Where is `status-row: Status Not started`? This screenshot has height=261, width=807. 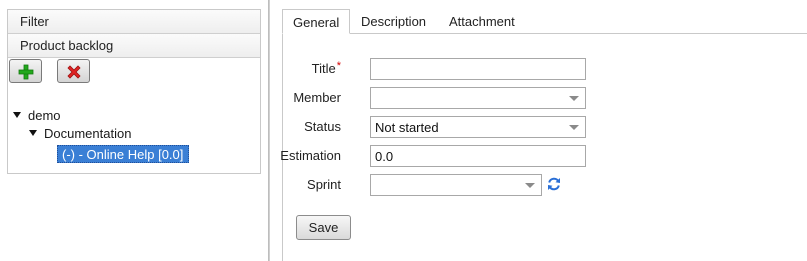
status-row: Status Not started is located at coordinates (533, 127).